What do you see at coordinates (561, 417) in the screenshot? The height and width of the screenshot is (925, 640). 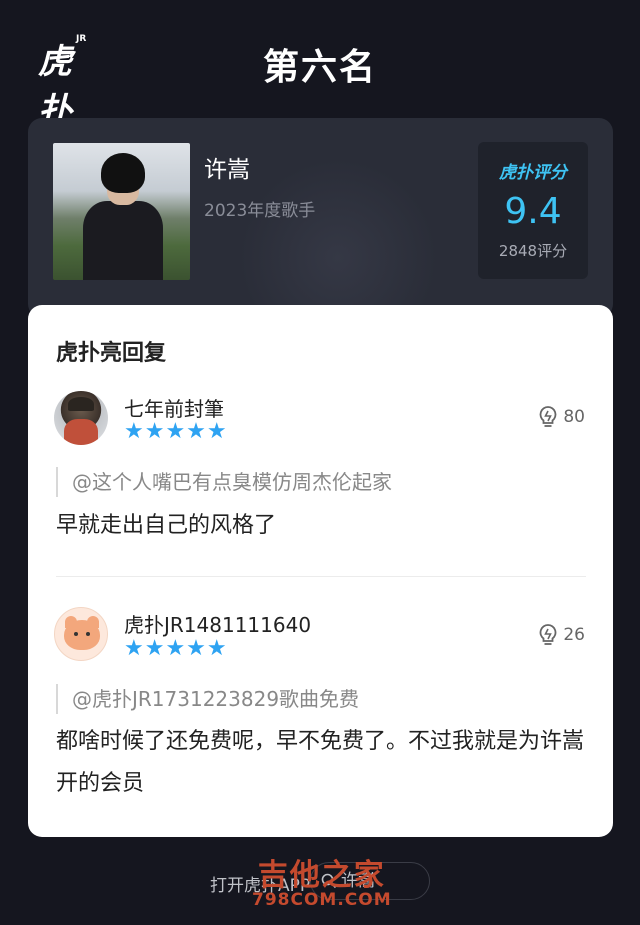 I see `like-button: 80` at bounding box center [561, 417].